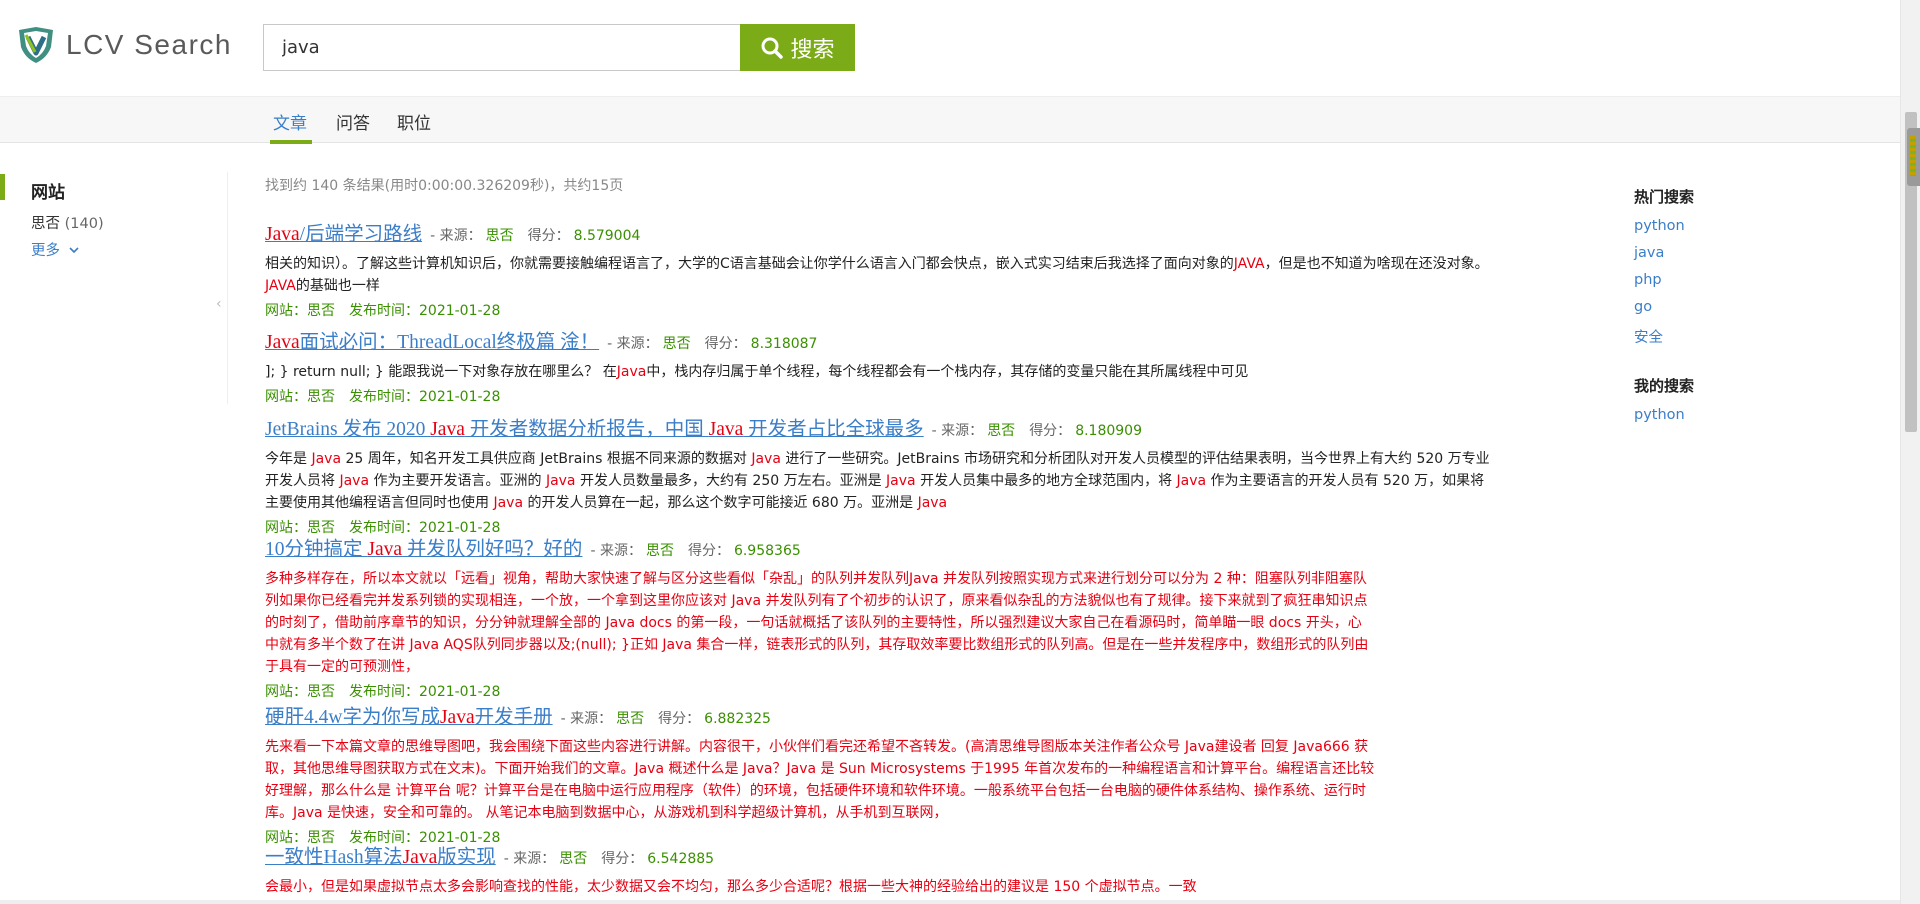  Describe the element at coordinates (353, 121) in the screenshot. I see `tab-qa: 问答` at that location.